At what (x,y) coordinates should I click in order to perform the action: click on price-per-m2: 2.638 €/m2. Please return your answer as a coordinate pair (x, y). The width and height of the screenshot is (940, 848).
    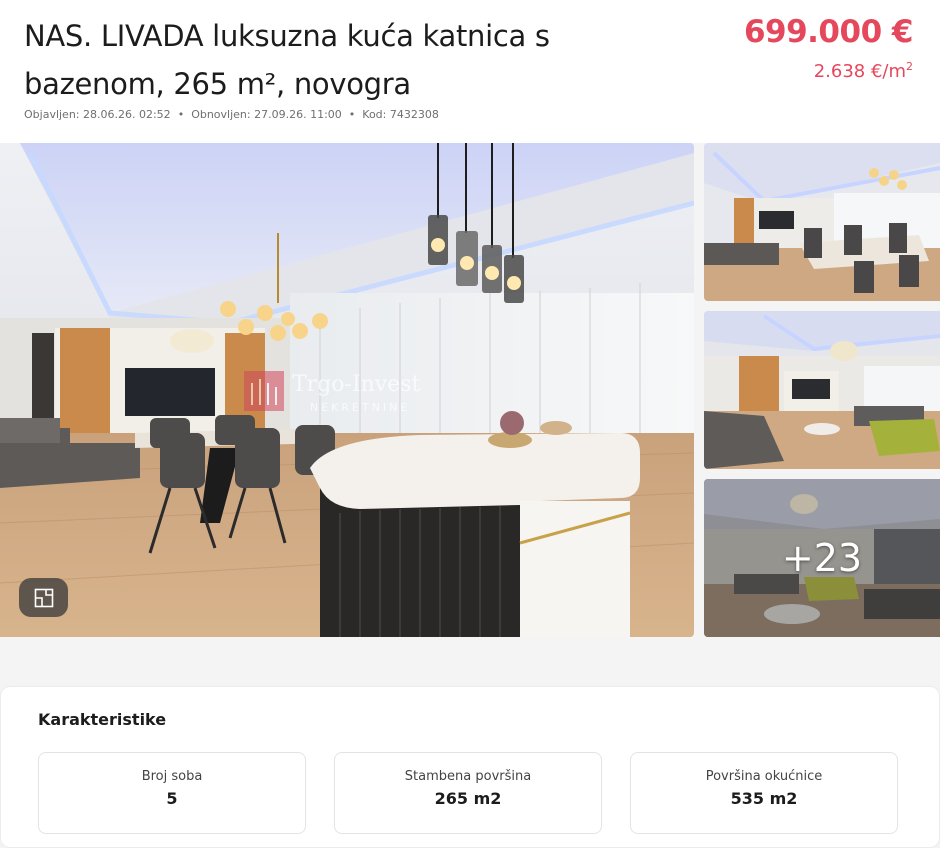
    Looking at the image, I should click on (863, 71).